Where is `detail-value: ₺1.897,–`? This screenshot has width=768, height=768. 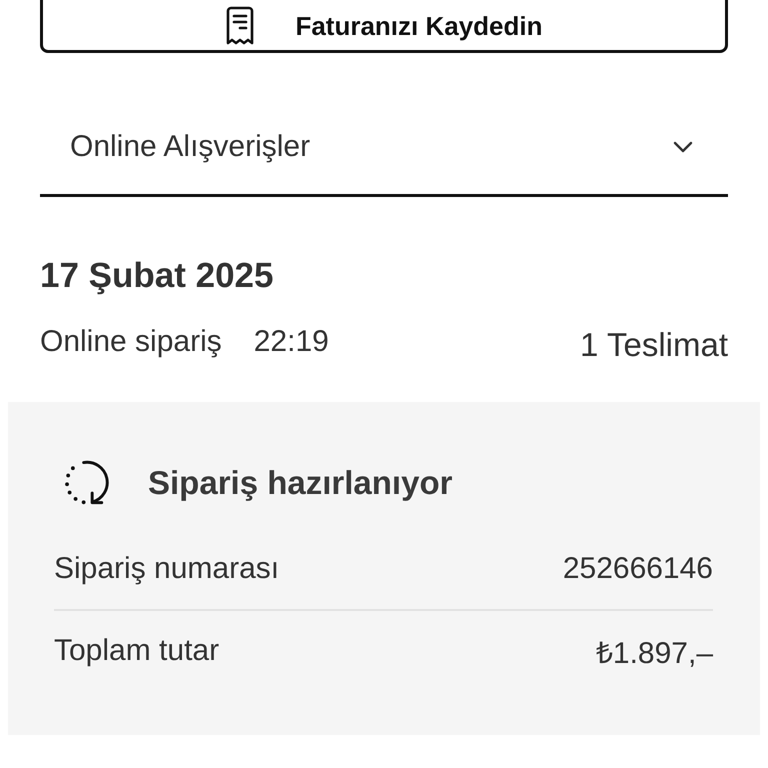
detail-value: ₺1.897,– is located at coordinates (654, 654).